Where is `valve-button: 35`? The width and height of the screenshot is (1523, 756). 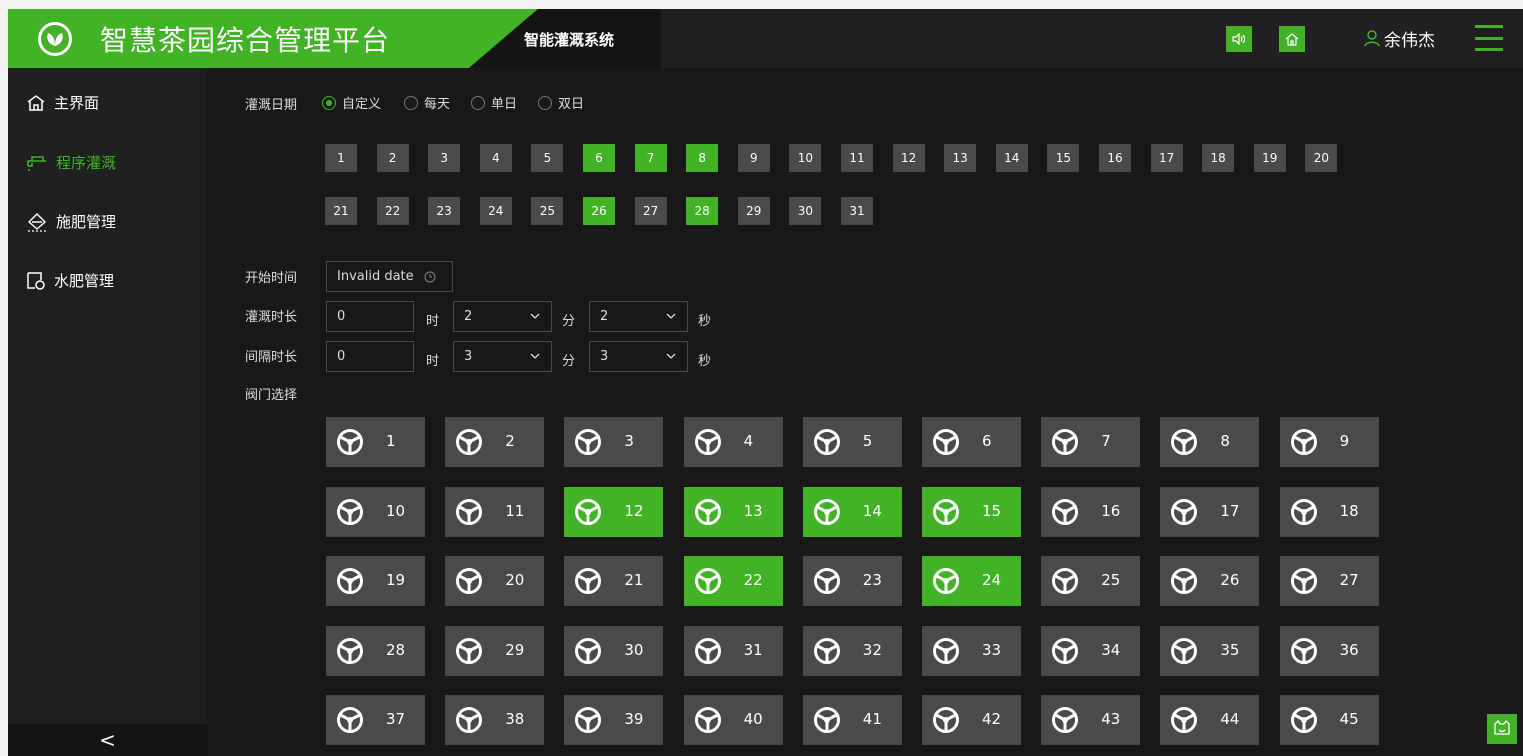 valve-button: 35 is located at coordinates (1210, 650).